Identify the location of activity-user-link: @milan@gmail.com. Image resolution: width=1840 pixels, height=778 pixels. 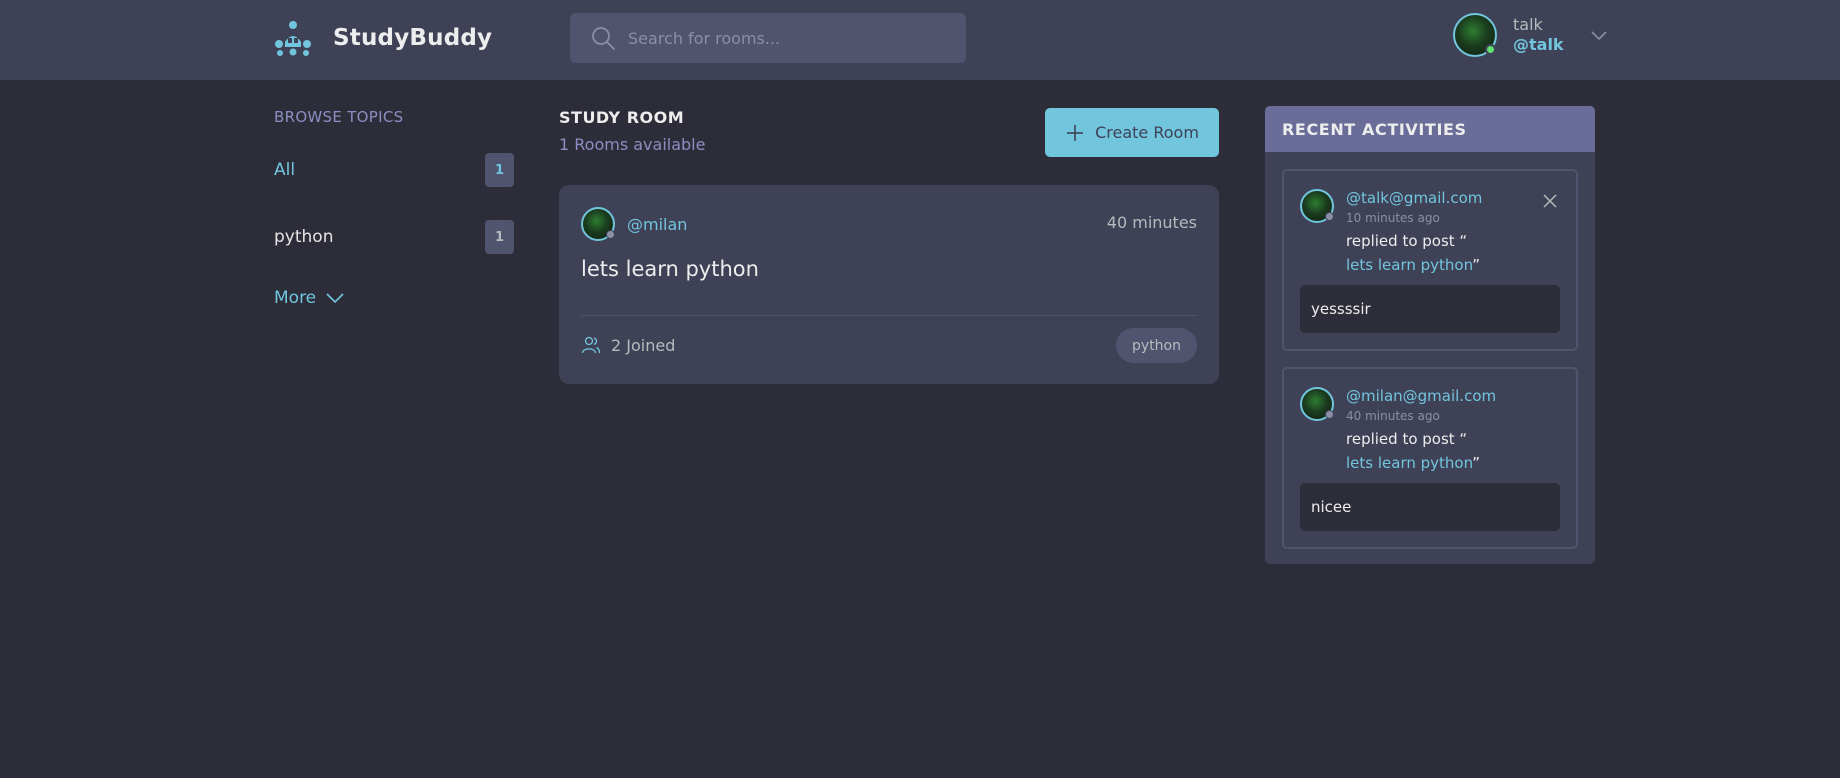
(1421, 396).